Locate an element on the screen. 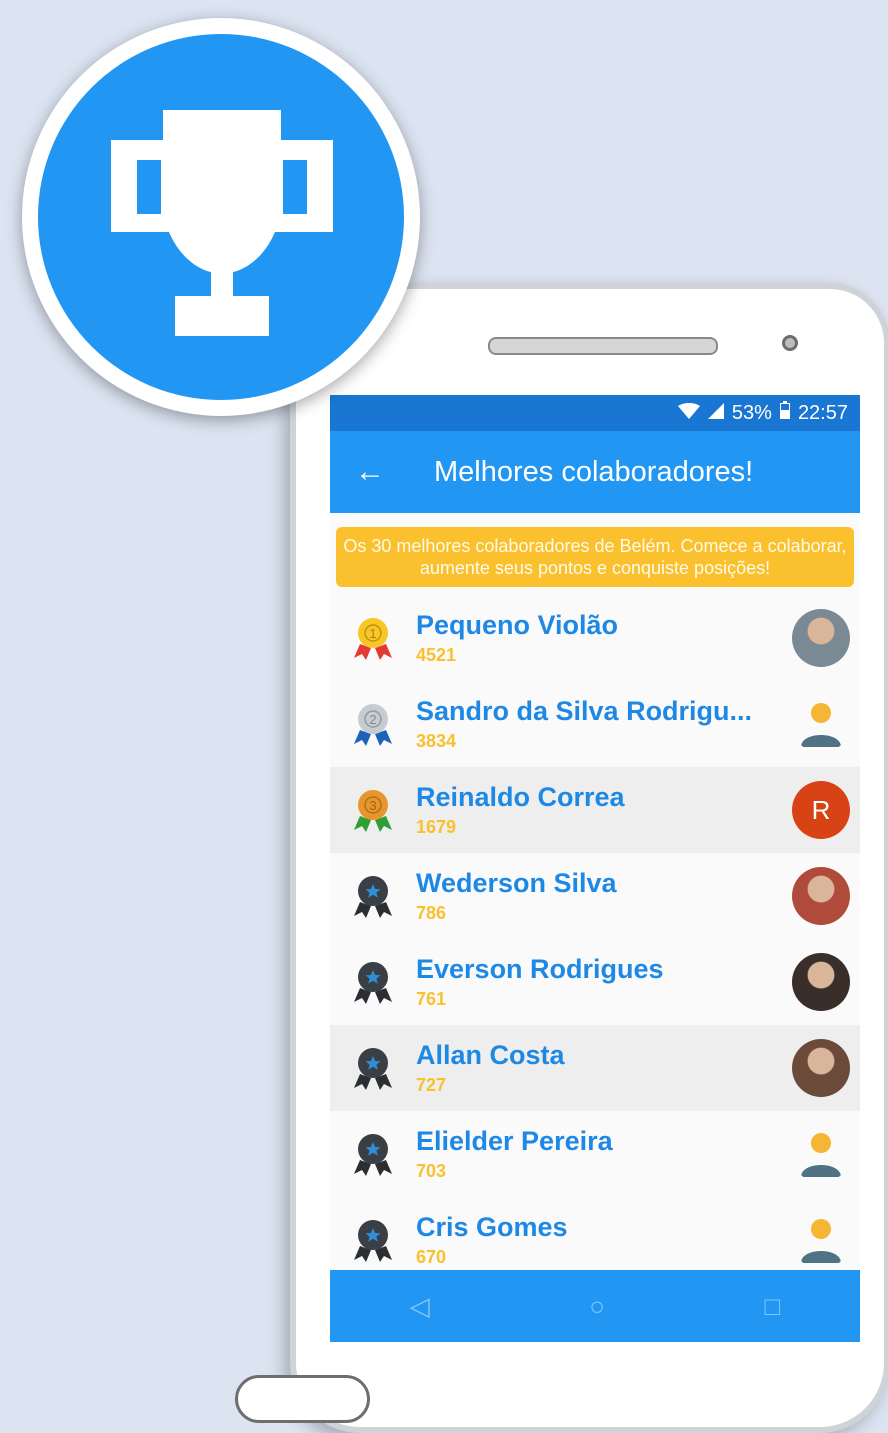 The width and height of the screenshot is (888, 1433). app-bar: ← Melhores colaboradores! is located at coordinates (595, 472).